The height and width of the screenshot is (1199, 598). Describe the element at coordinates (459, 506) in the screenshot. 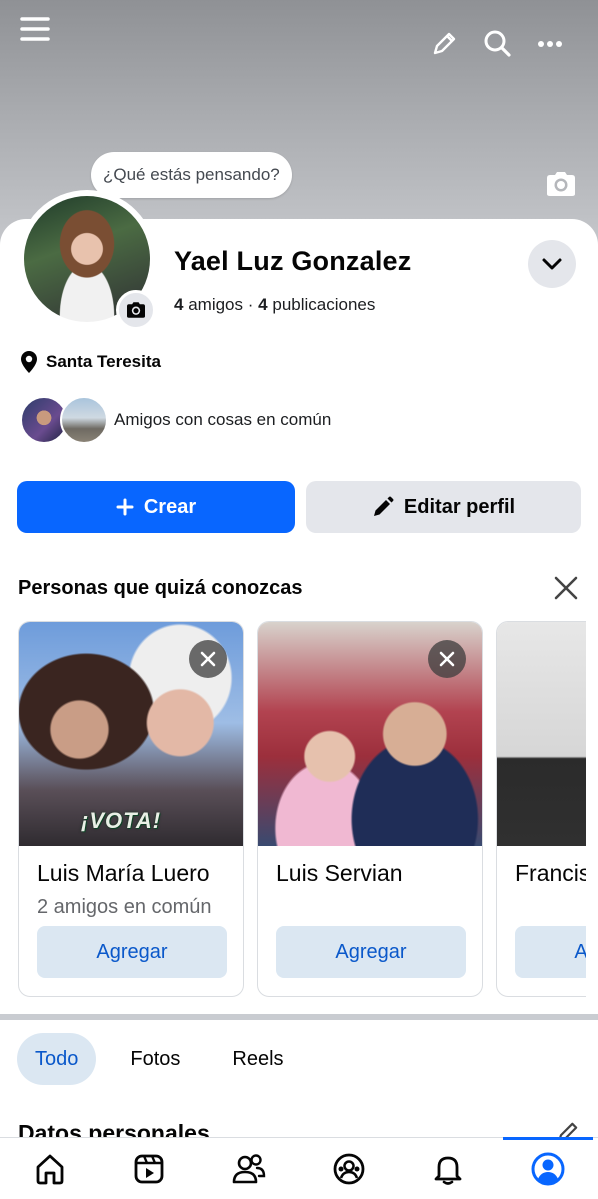

I see `edit-profile-label: Editar perfil` at that location.